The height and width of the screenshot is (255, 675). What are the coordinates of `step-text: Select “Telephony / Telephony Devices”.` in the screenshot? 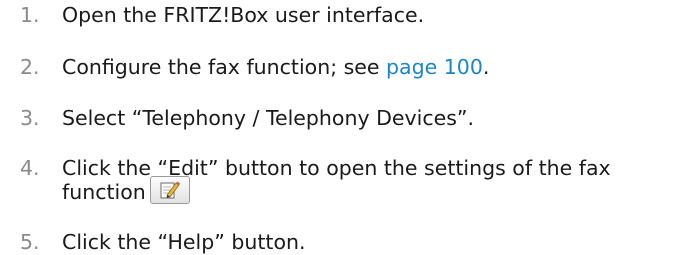 It's located at (268, 118).